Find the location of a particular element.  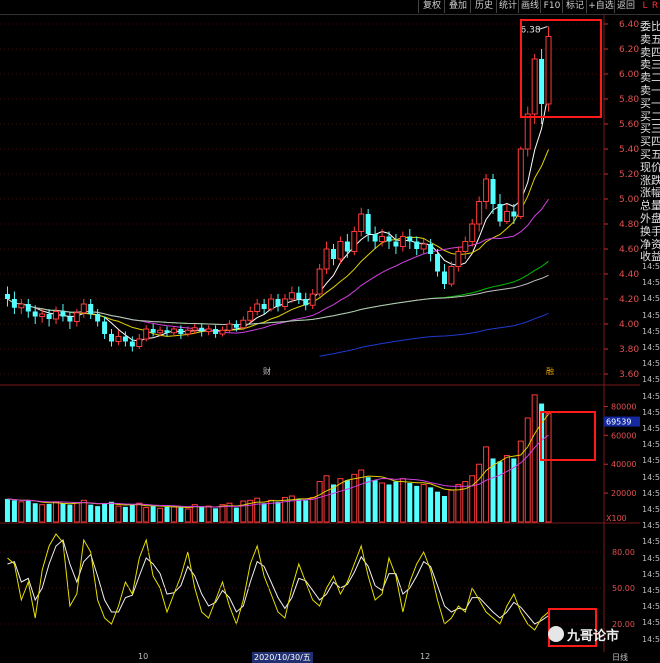

mark-button: 标记 is located at coordinates (574, 6).